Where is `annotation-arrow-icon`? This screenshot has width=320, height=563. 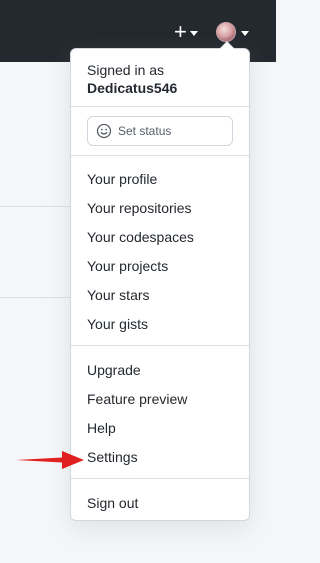
annotation-arrow-icon is located at coordinates (50, 460).